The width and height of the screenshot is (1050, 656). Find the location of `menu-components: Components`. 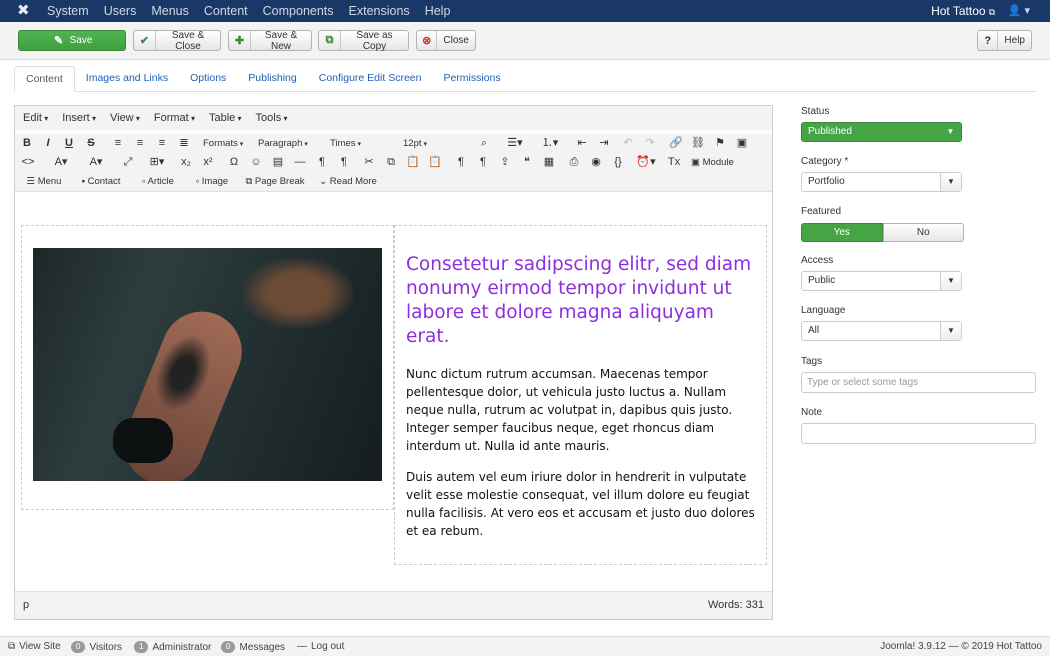

menu-components: Components is located at coordinates (298, 11).